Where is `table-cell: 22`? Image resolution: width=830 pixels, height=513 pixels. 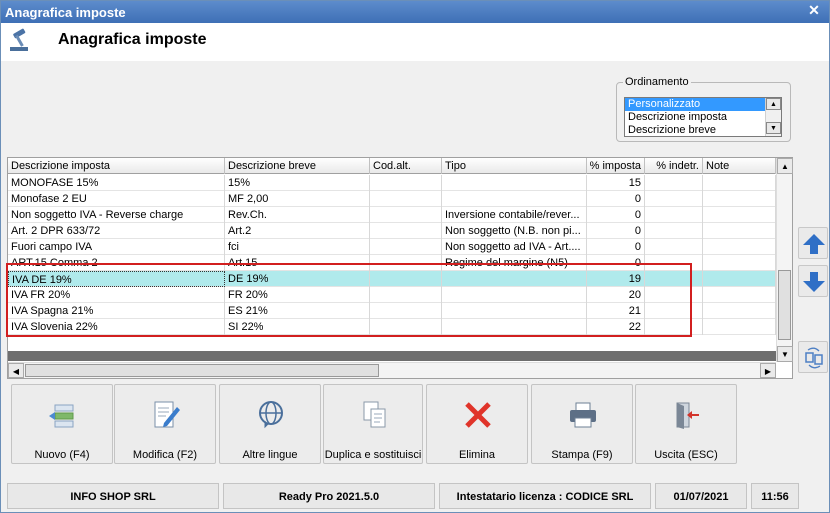
table-cell: 22 is located at coordinates (616, 327).